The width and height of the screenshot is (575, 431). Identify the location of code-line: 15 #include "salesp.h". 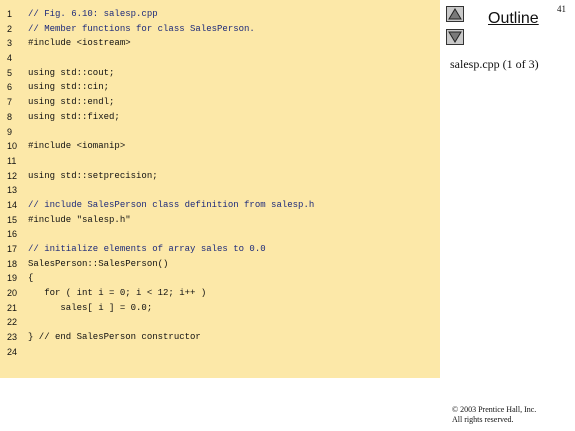
(220, 220).